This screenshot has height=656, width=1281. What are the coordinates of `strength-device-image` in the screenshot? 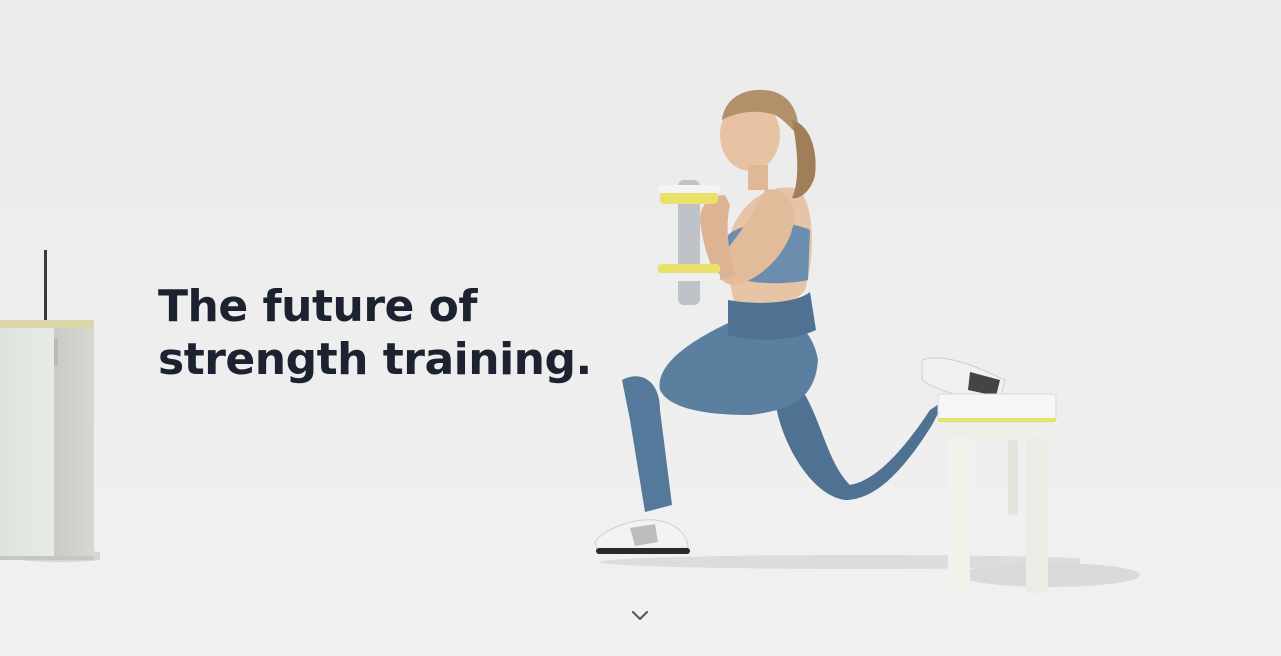 It's located at (50, 406).